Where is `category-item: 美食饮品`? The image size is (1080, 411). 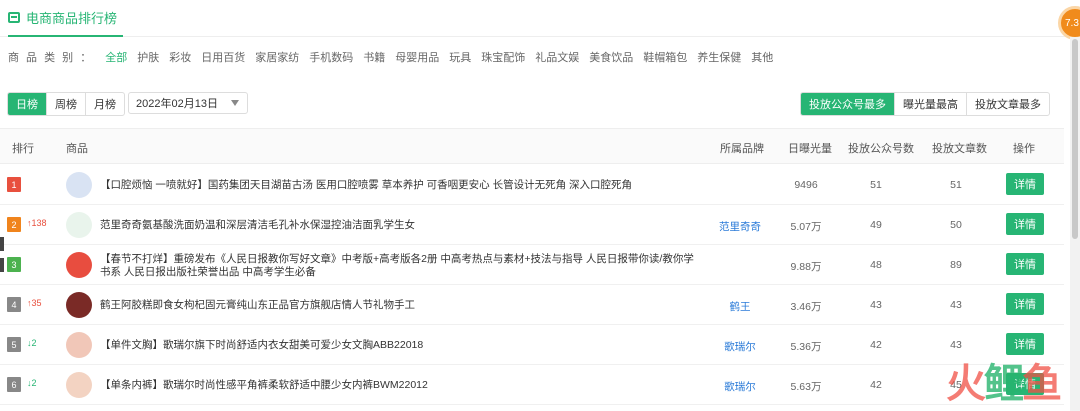 category-item: 美食饮品 is located at coordinates (611, 57).